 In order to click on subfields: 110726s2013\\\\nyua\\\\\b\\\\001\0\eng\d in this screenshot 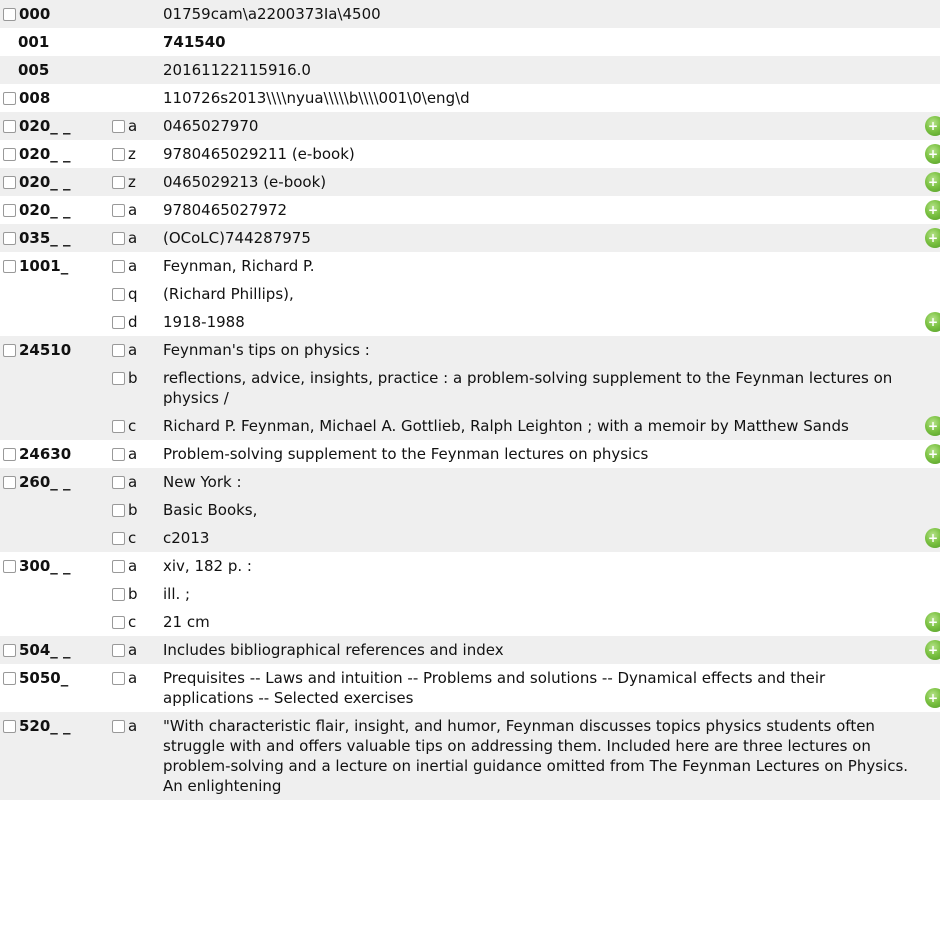, I will do `click(508, 98)`.